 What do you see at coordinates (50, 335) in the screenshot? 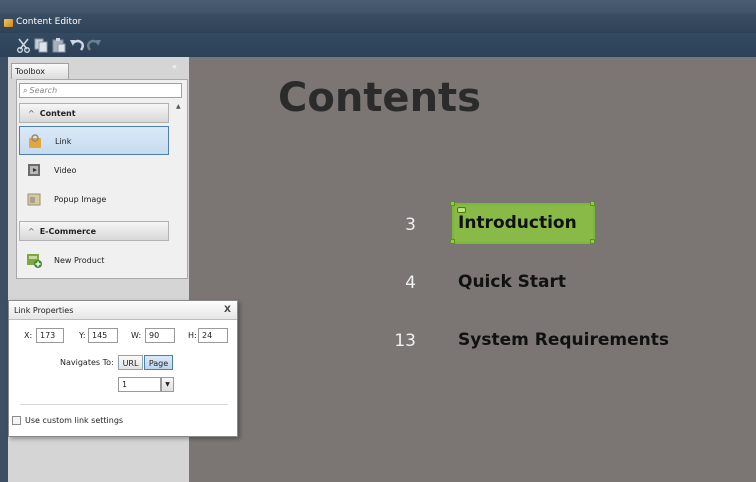
I see `x-field: 173` at bounding box center [50, 335].